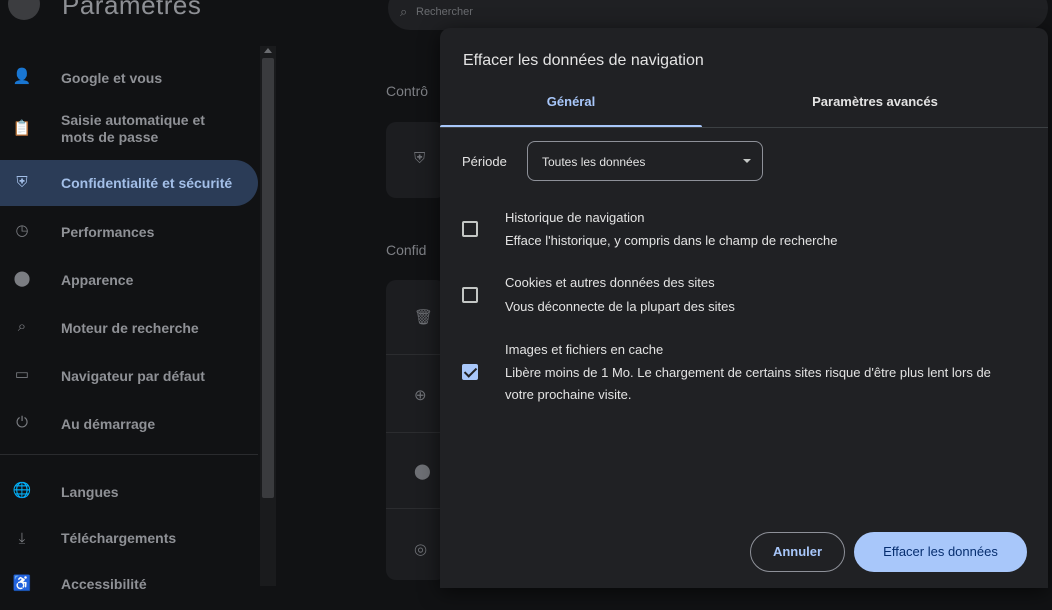 This screenshot has width=1052, height=610. Describe the element at coordinates (24, 10) in the screenshot. I see `chrome-logo-icon` at that location.